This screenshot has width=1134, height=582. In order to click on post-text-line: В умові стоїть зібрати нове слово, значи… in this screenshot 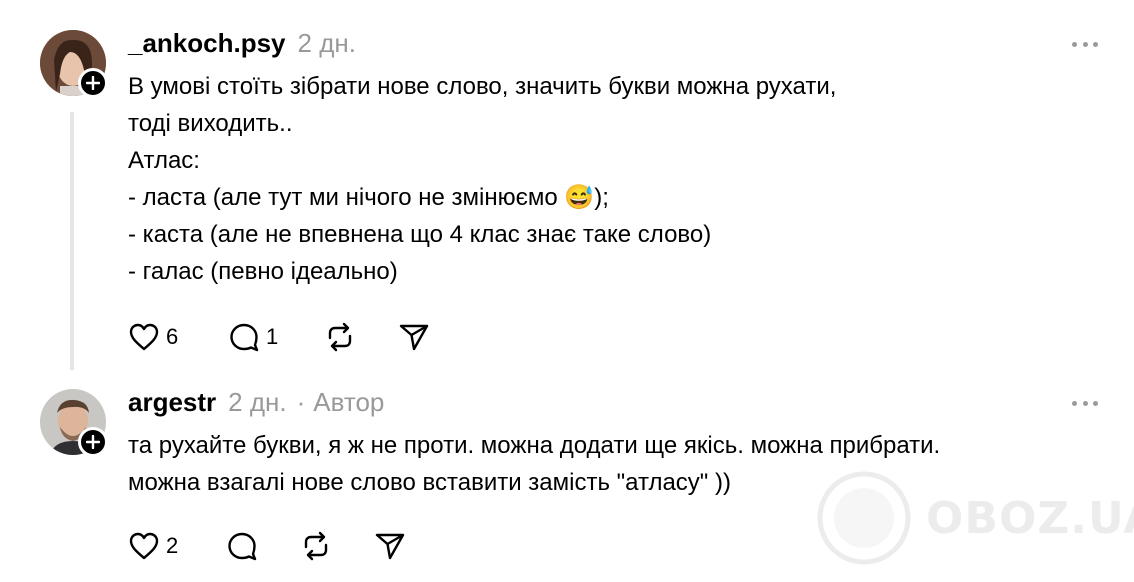, I will do `click(482, 86)`.